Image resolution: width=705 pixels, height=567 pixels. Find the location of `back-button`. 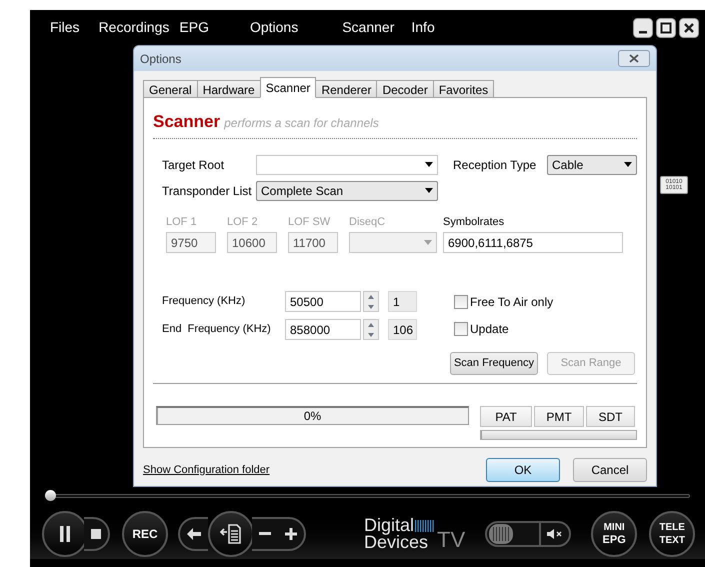

back-button is located at coordinates (193, 534).